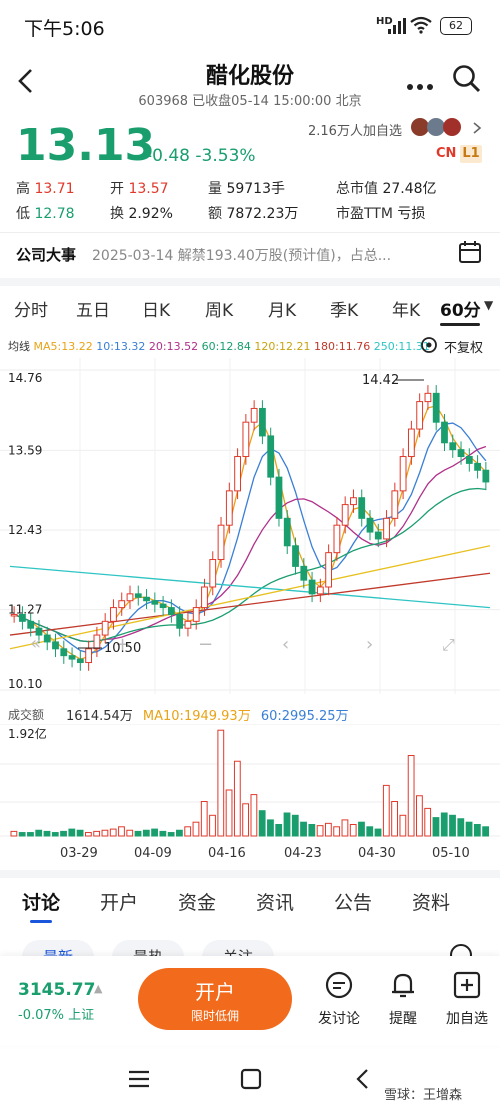 The width and height of the screenshot is (500, 1111). Describe the element at coordinates (353, 901) in the screenshot. I see `tab-announcements: 公告` at that location.